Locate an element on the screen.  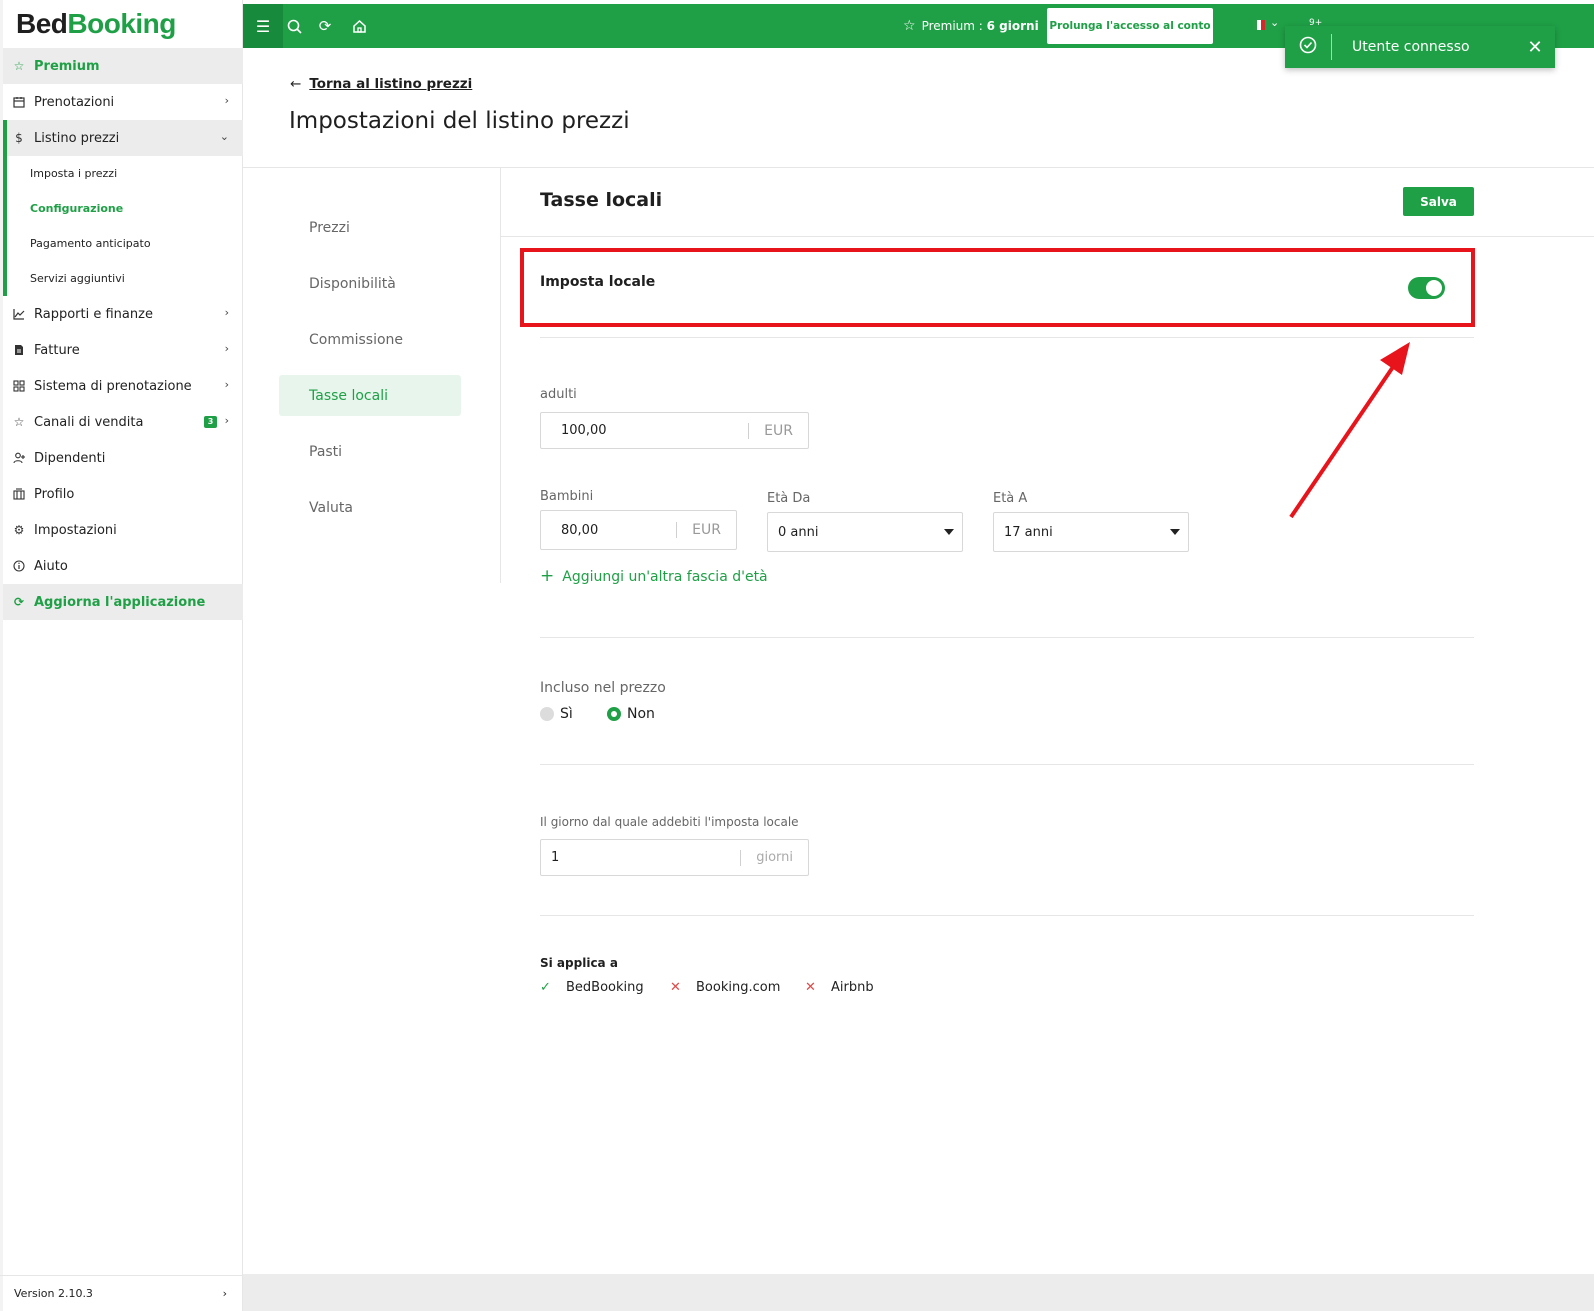
sidebar-item-dipendenti: Dipendenti is located at coordinates (123, 458).